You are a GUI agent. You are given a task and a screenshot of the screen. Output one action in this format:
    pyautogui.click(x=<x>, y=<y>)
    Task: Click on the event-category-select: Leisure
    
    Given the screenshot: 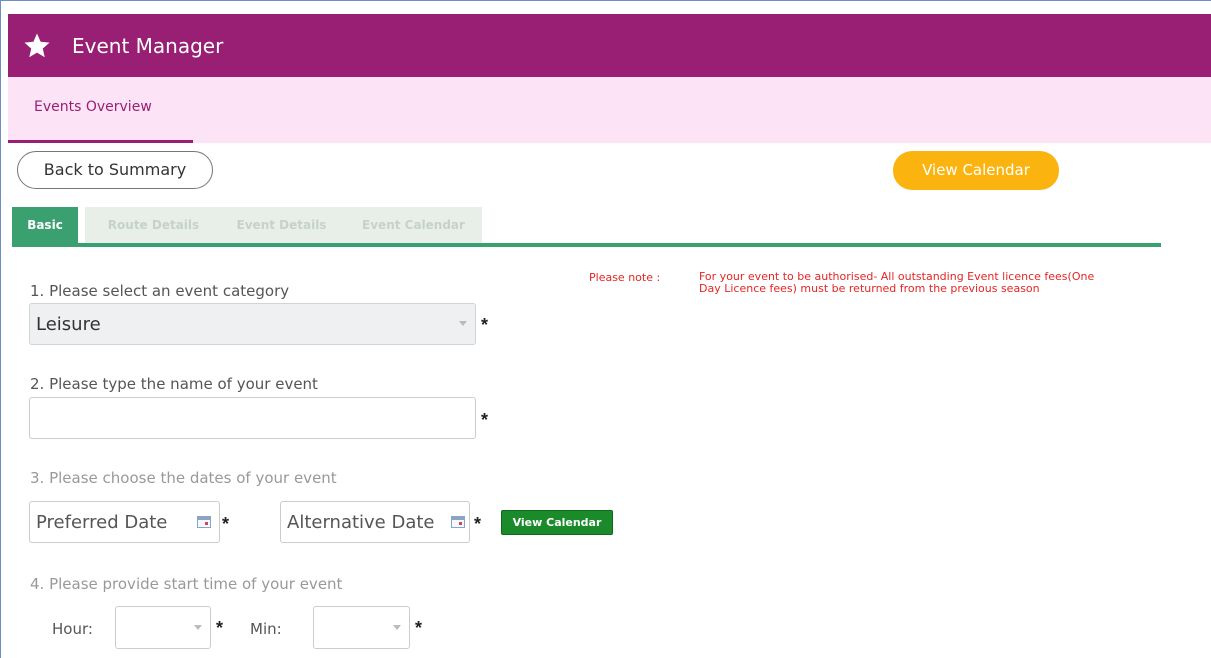 What is the action you would take?
    pyautogui.click(x=252, y=324)
    